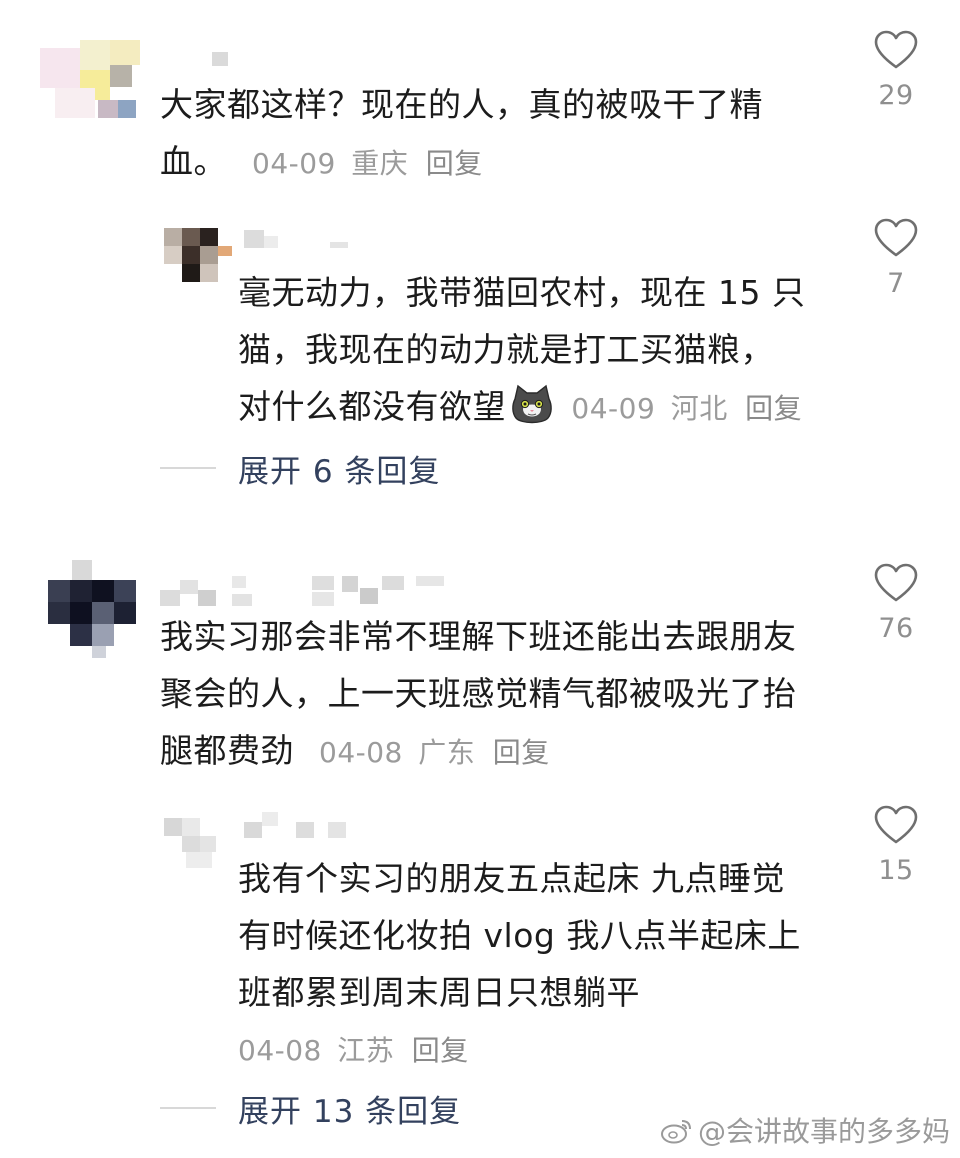 This screenshot has width=960, height=1158. What do you see at coordinates (339, 468) in the screenshot?
I see `expand-replies-label: 展开 6 条回复` at bounding box center [339, 468].